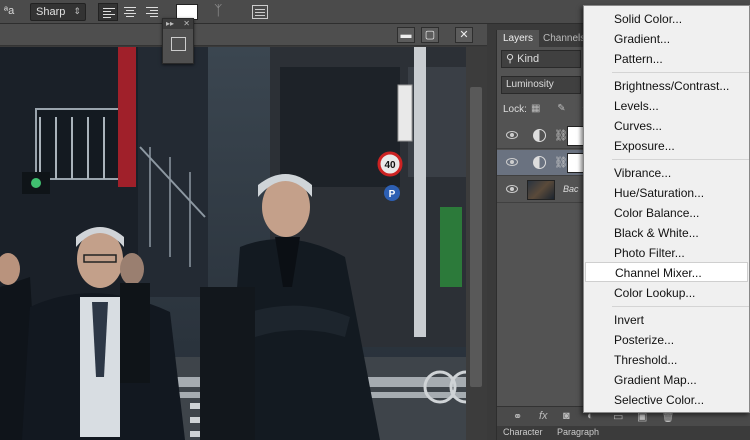  I want to click on background-thumbnail, so click(541, 190).